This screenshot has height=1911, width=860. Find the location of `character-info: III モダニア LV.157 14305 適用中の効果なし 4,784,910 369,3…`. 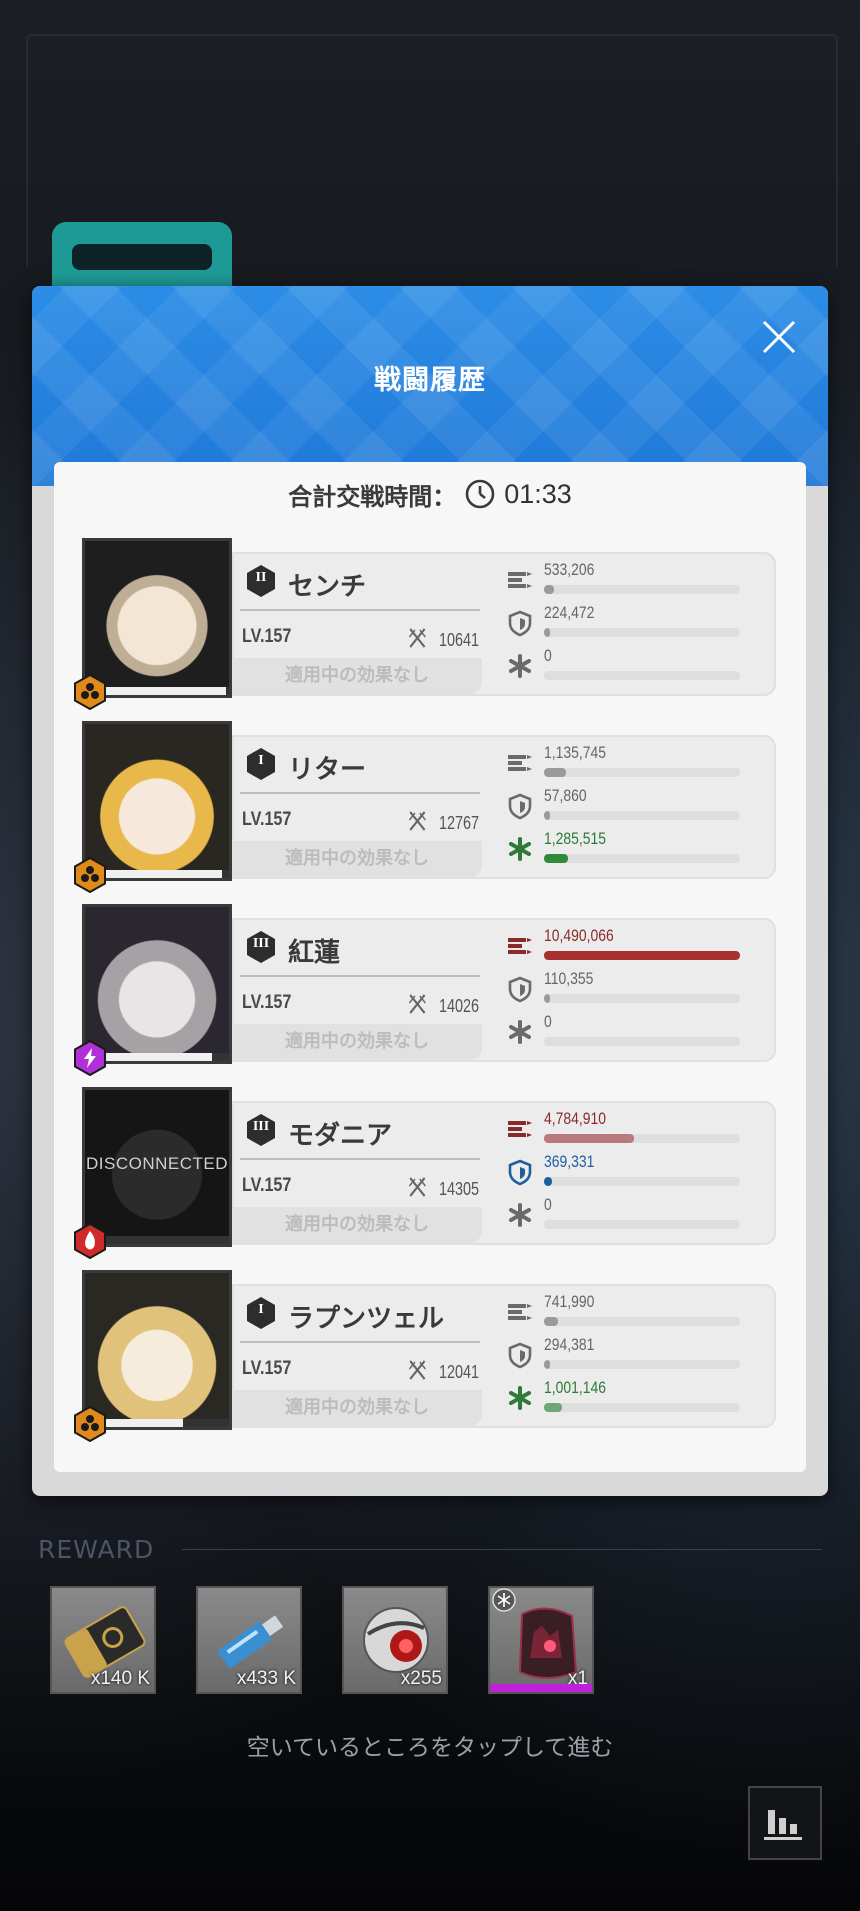

character-info: III モダニア LV.157 14305 適用中の効果なし 4,784,910 369,3… is located at coordinates (504, 1173).